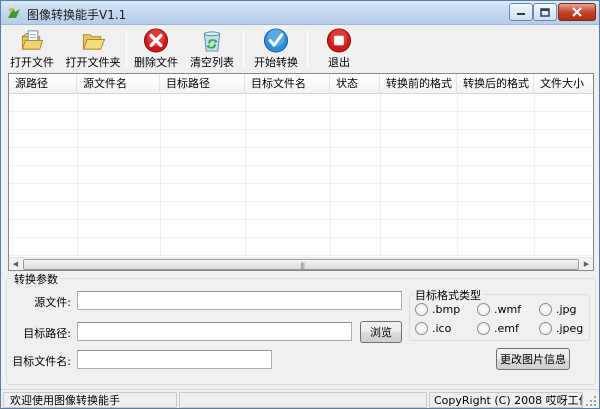  I want to click on format-option-label: .emf, so click(506, 328).